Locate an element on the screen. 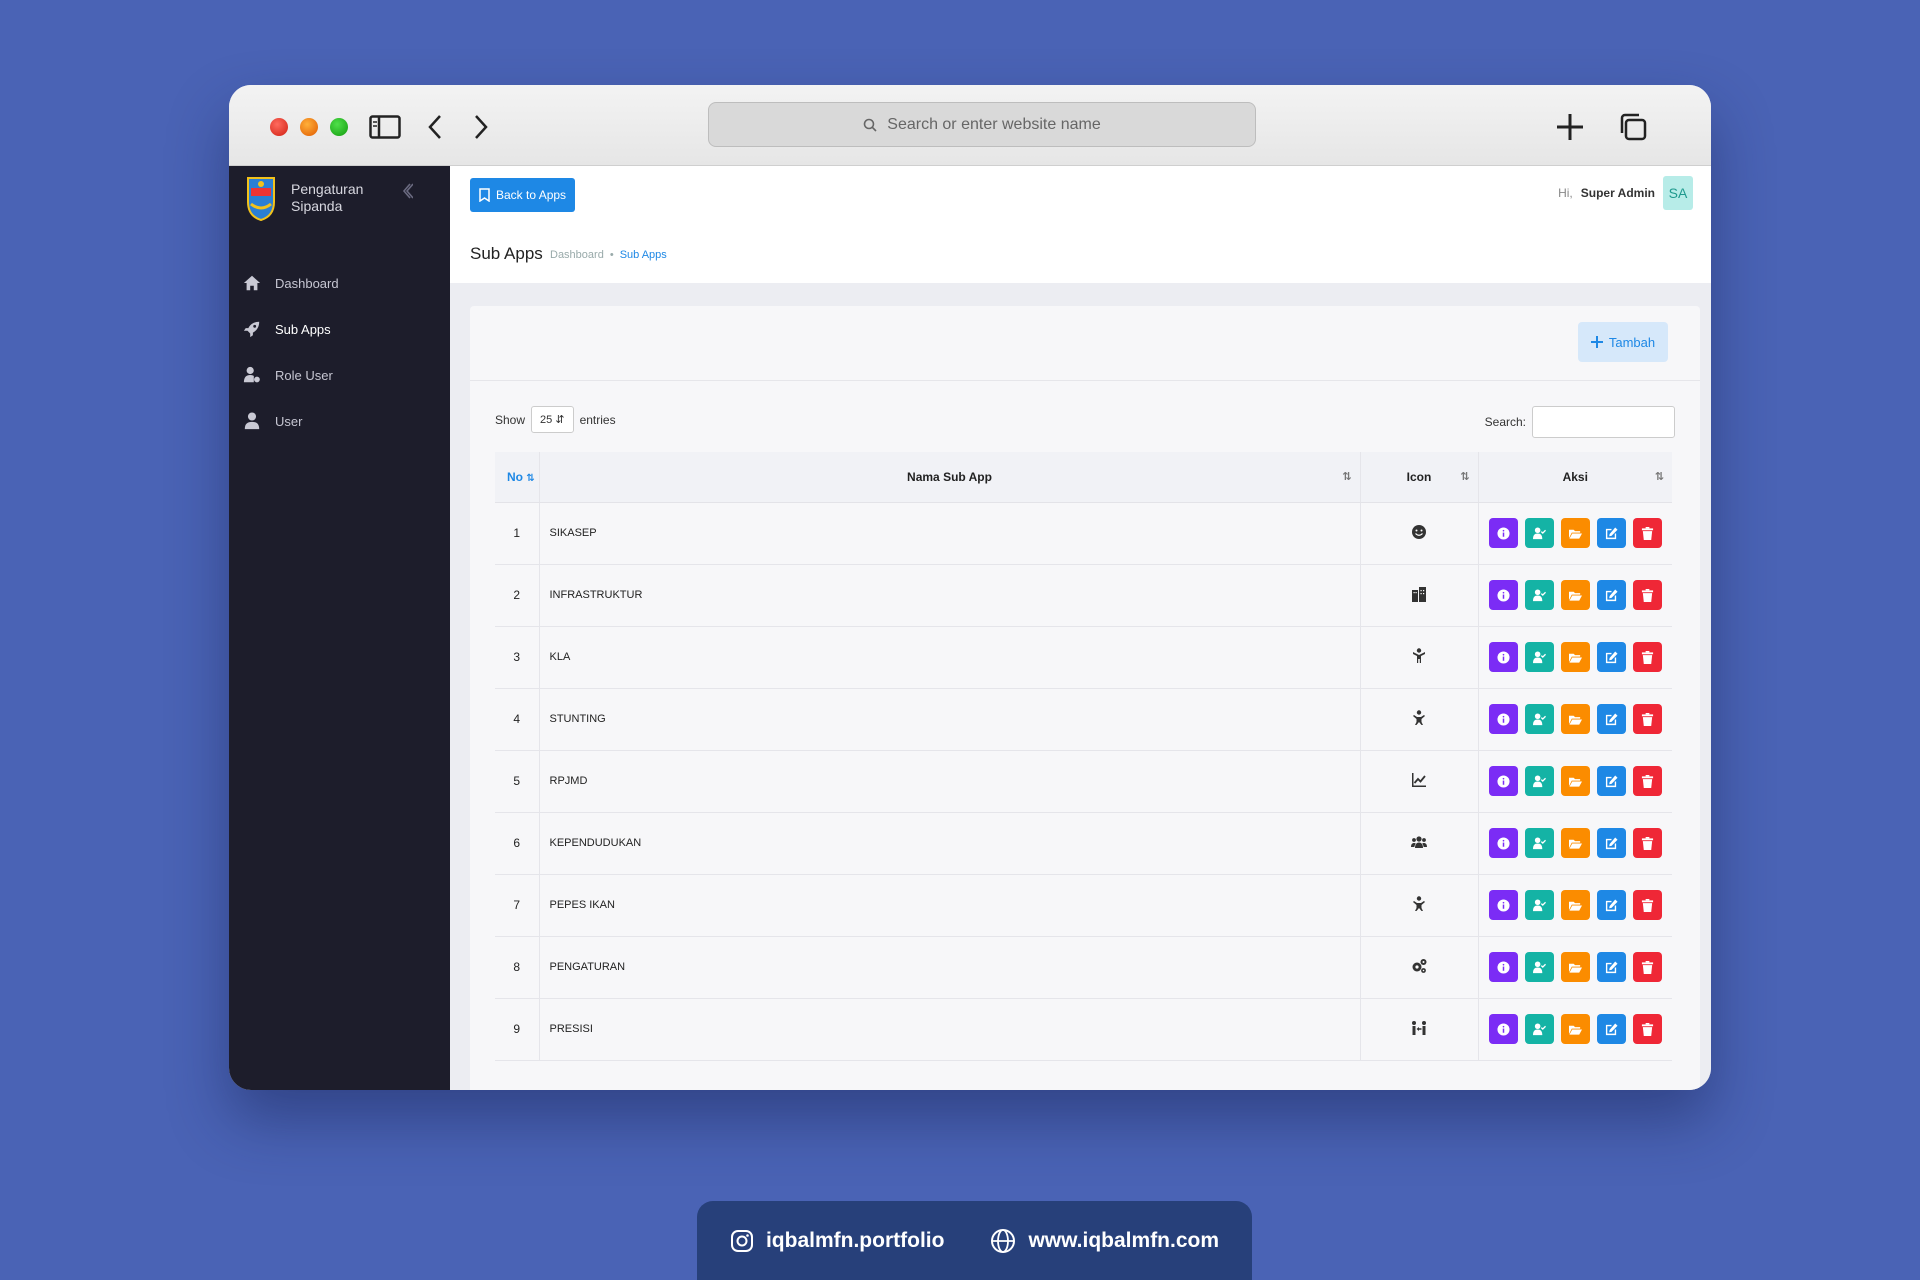 This screenshot has width=1920, height=1280. column-header-icon: Icon ⇅ is located at coordinates (1419, 477).